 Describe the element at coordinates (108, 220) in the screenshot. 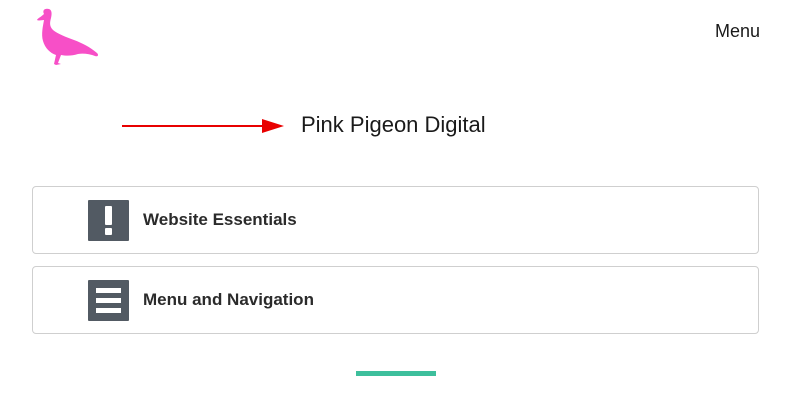

I see `exclamation-icon` at that location.